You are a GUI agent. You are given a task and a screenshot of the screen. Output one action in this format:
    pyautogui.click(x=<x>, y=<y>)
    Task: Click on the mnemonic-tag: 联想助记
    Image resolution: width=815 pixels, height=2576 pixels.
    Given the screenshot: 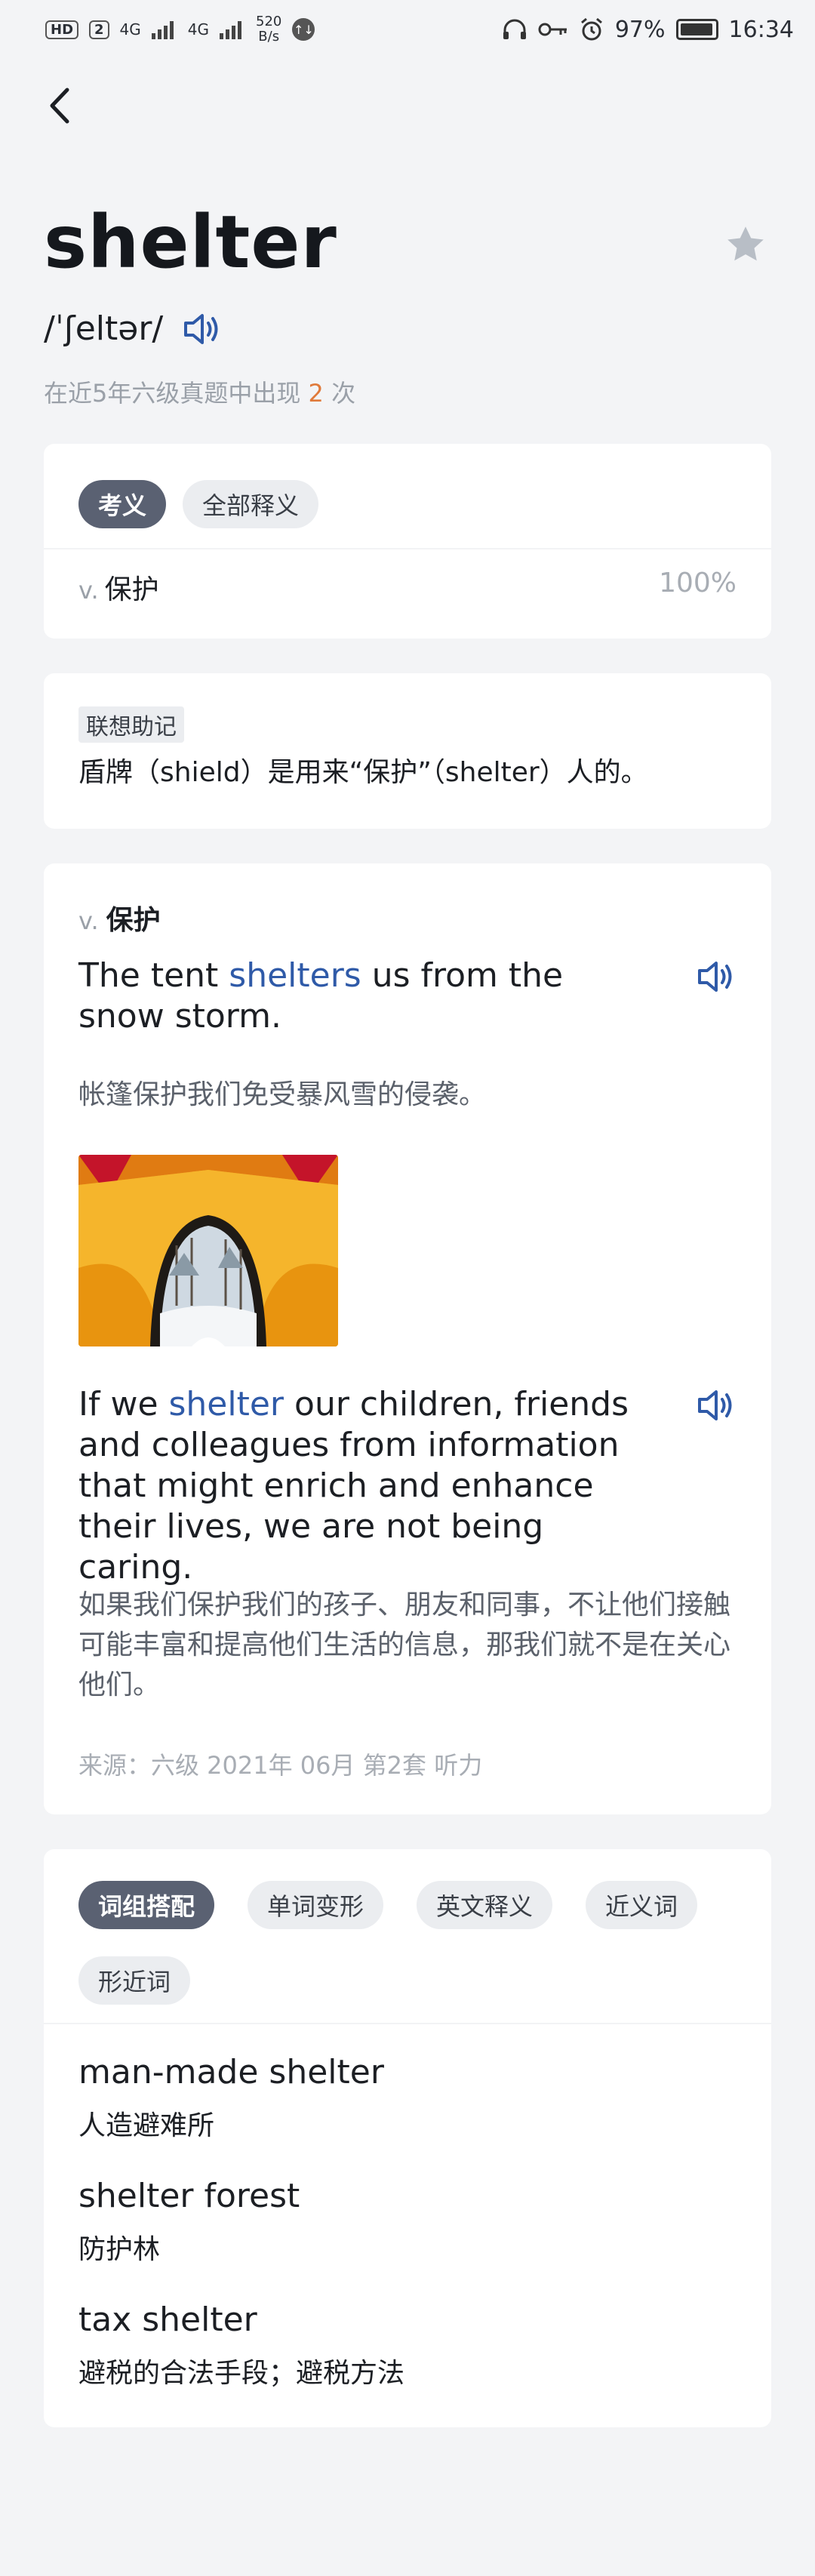 What is the action you would take?
    pyautogui.click(x=131, y=724)
    